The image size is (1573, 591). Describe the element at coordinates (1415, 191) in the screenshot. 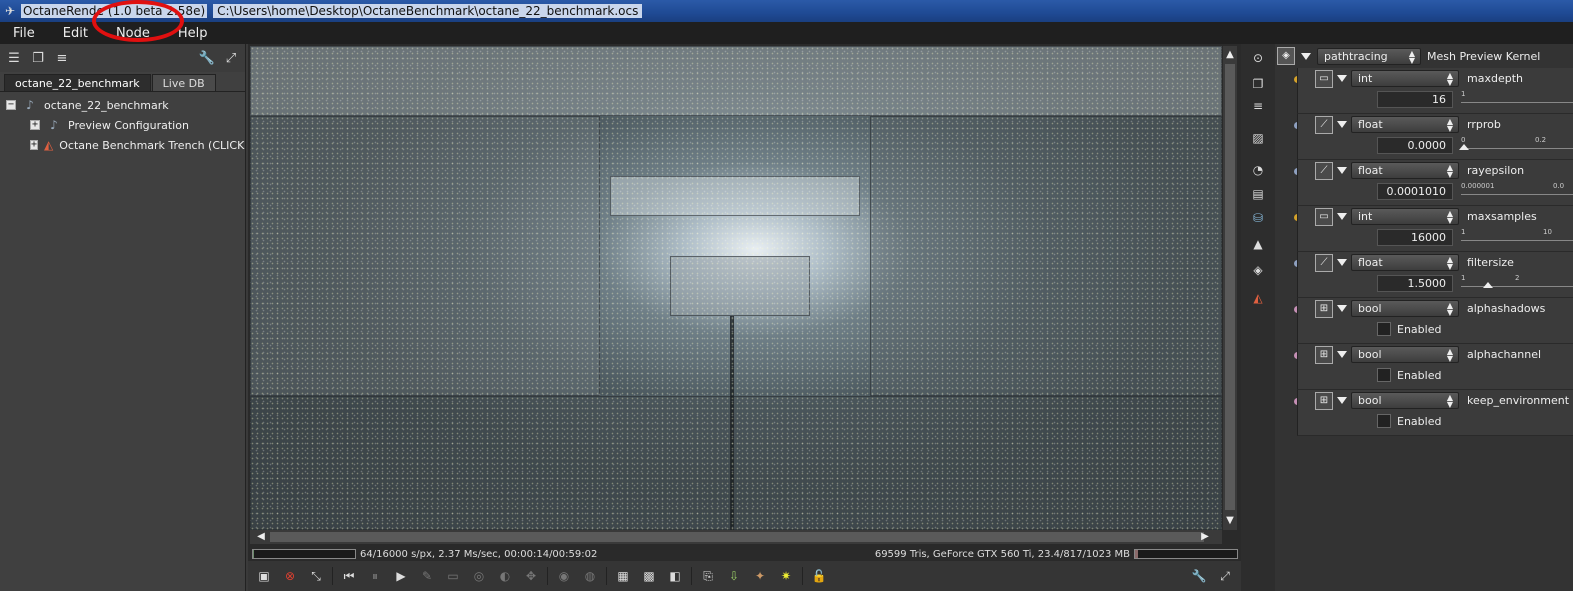

I see `param-value-input: 0.0001010` at that location.